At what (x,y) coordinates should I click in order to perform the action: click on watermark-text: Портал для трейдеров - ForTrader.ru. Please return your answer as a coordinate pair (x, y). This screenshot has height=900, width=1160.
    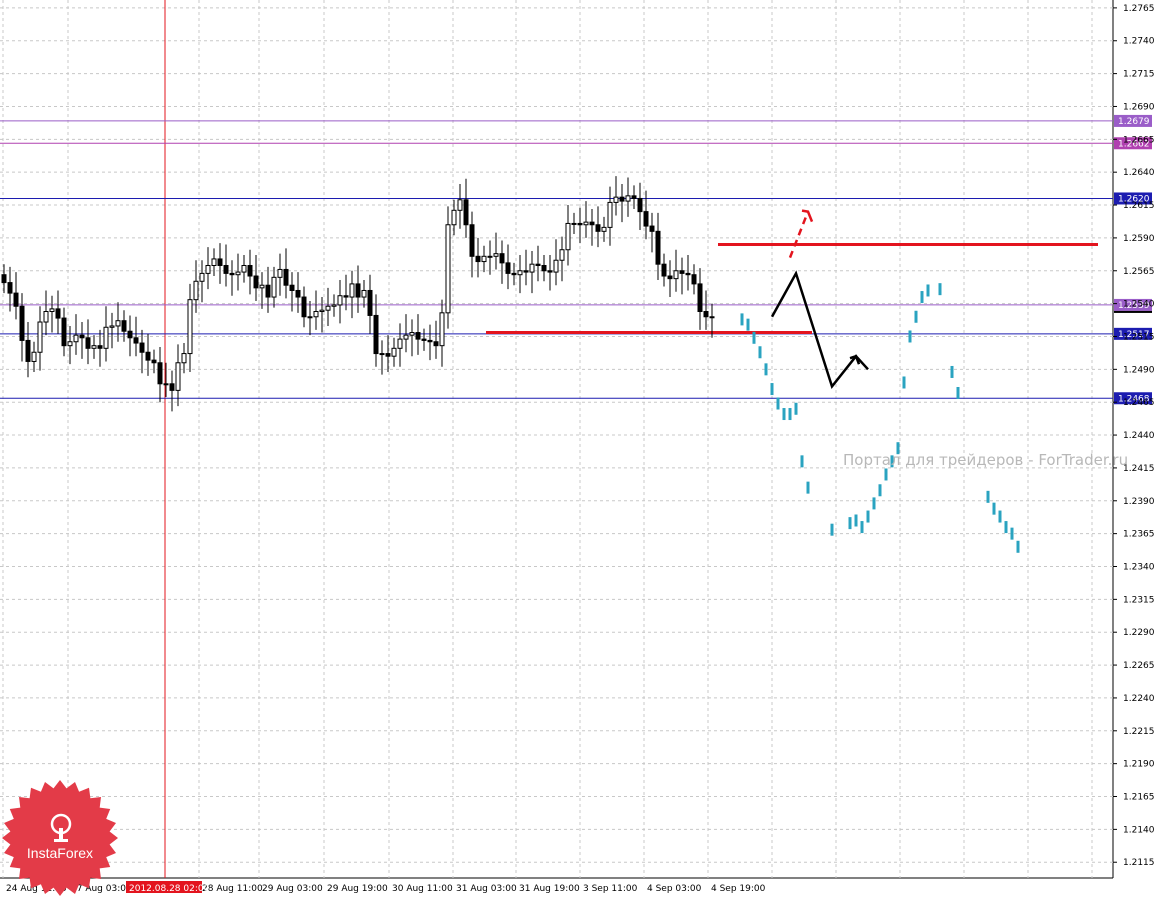
    Looking at the image, I should click on (985, 460).